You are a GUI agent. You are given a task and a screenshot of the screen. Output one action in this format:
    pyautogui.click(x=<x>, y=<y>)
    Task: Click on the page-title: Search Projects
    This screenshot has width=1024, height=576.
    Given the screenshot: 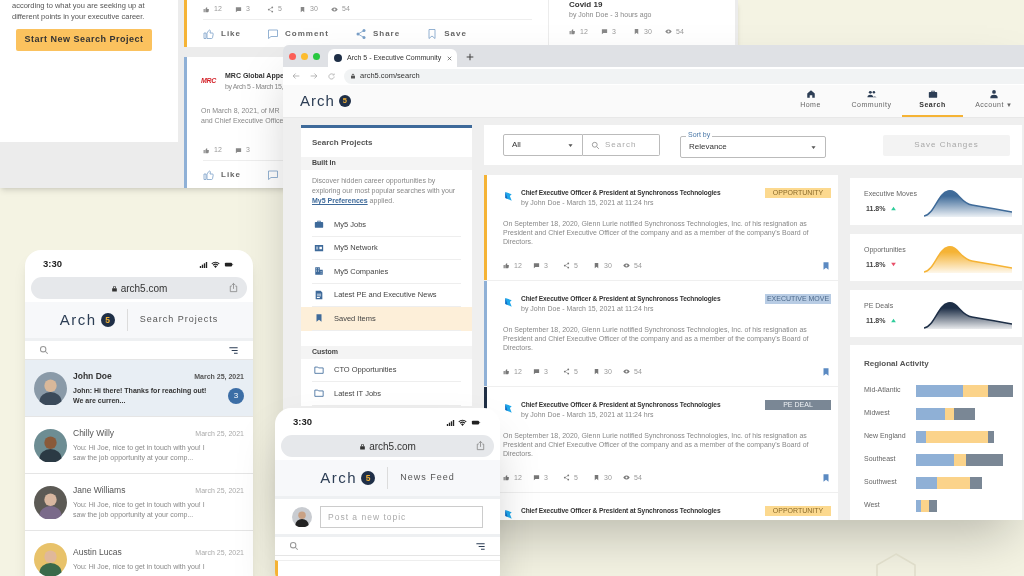 What is the action you would take?
    pyautogui.click(x=179, y=320)
    